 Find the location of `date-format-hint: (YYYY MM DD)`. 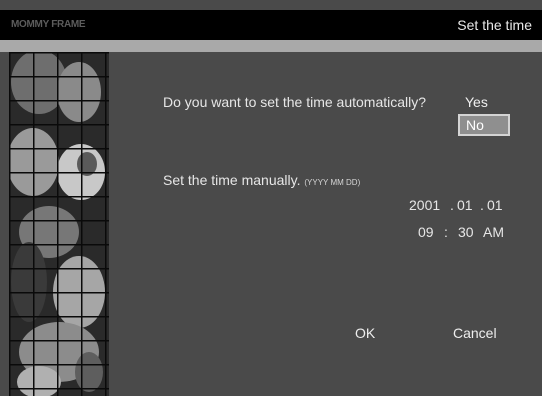

date-format-hint: (YYYY MM DD) is located at coordinates (332, 182).